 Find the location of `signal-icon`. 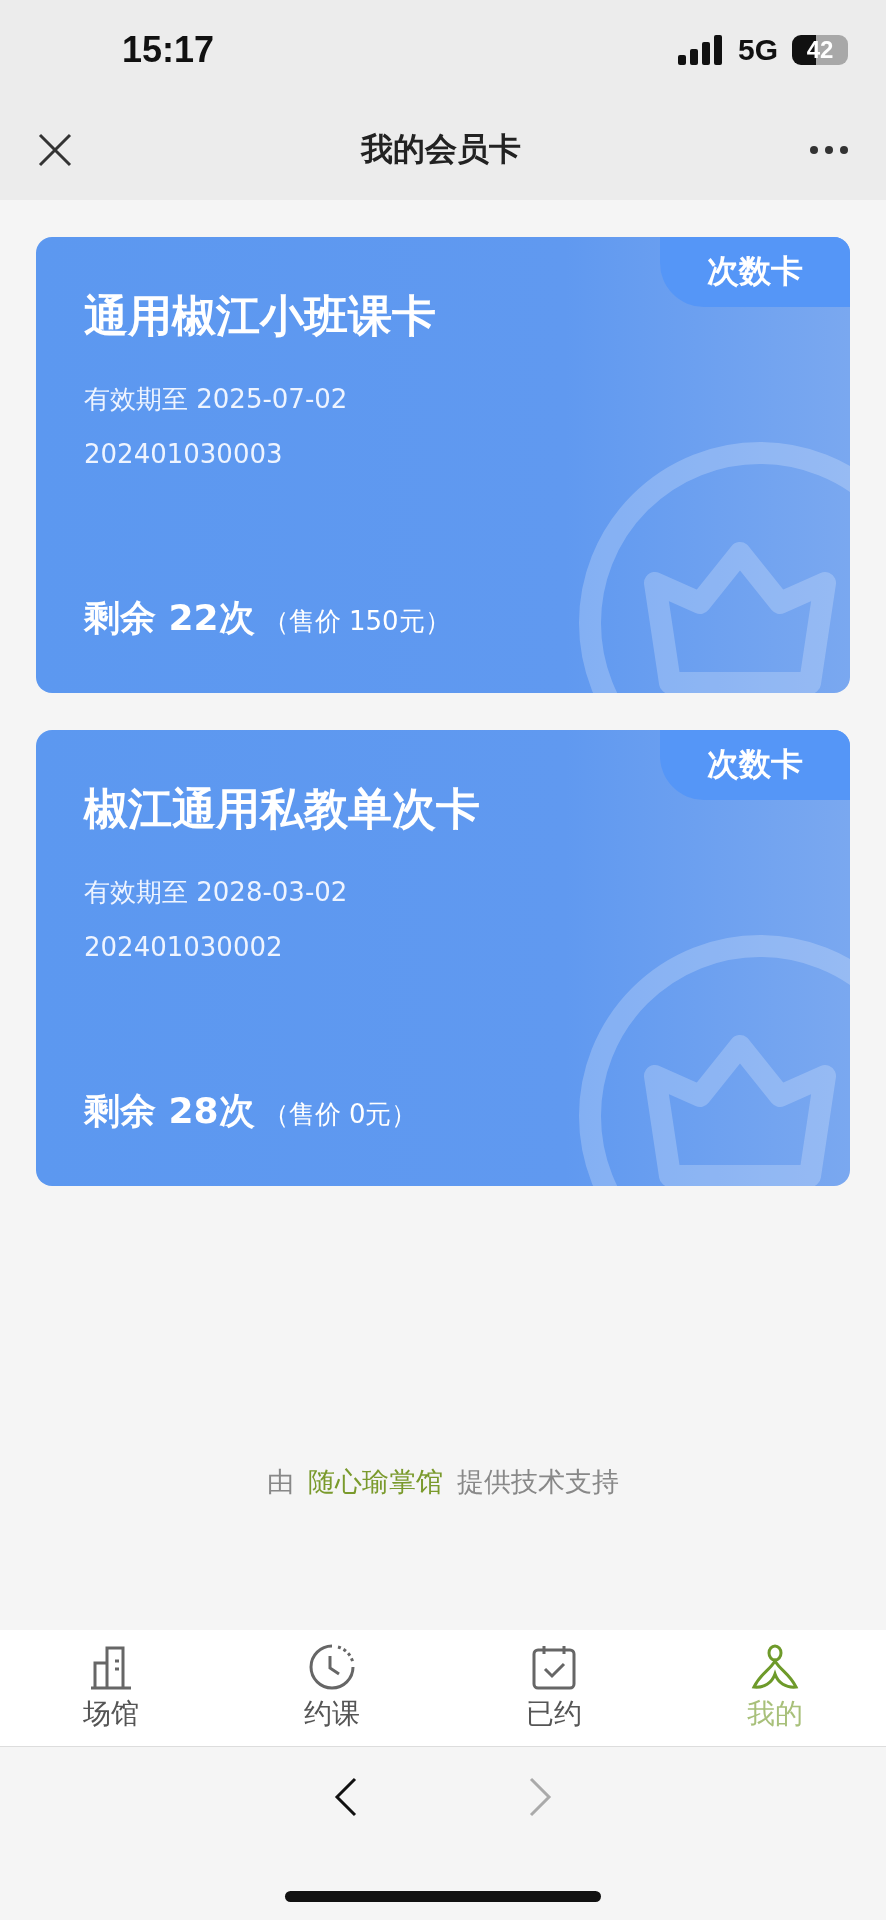

signal-icon is located at coordinates (700, 50).